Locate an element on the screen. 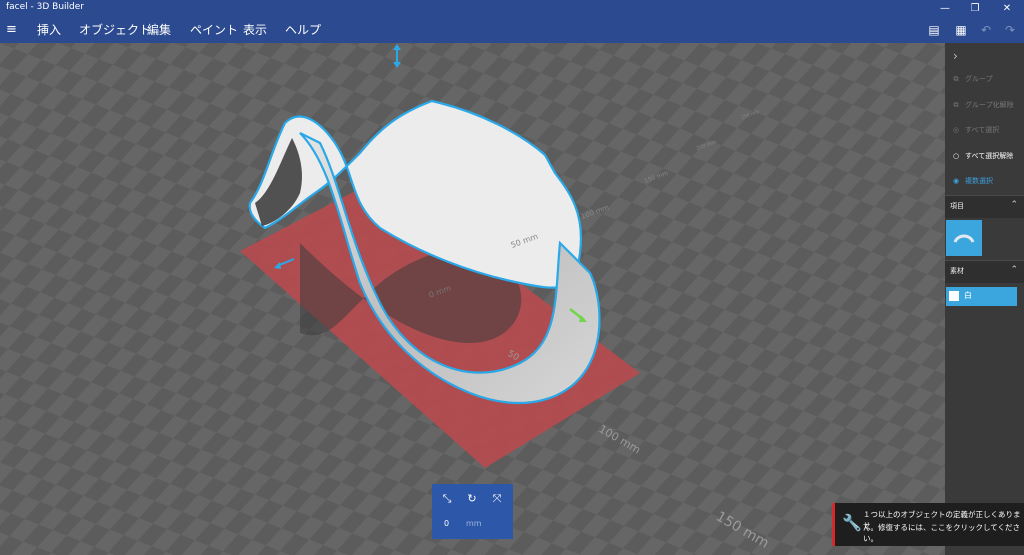 This screenshot has width=1024, height=555. save-icon: ▦ is located at coordinates (961, 30).